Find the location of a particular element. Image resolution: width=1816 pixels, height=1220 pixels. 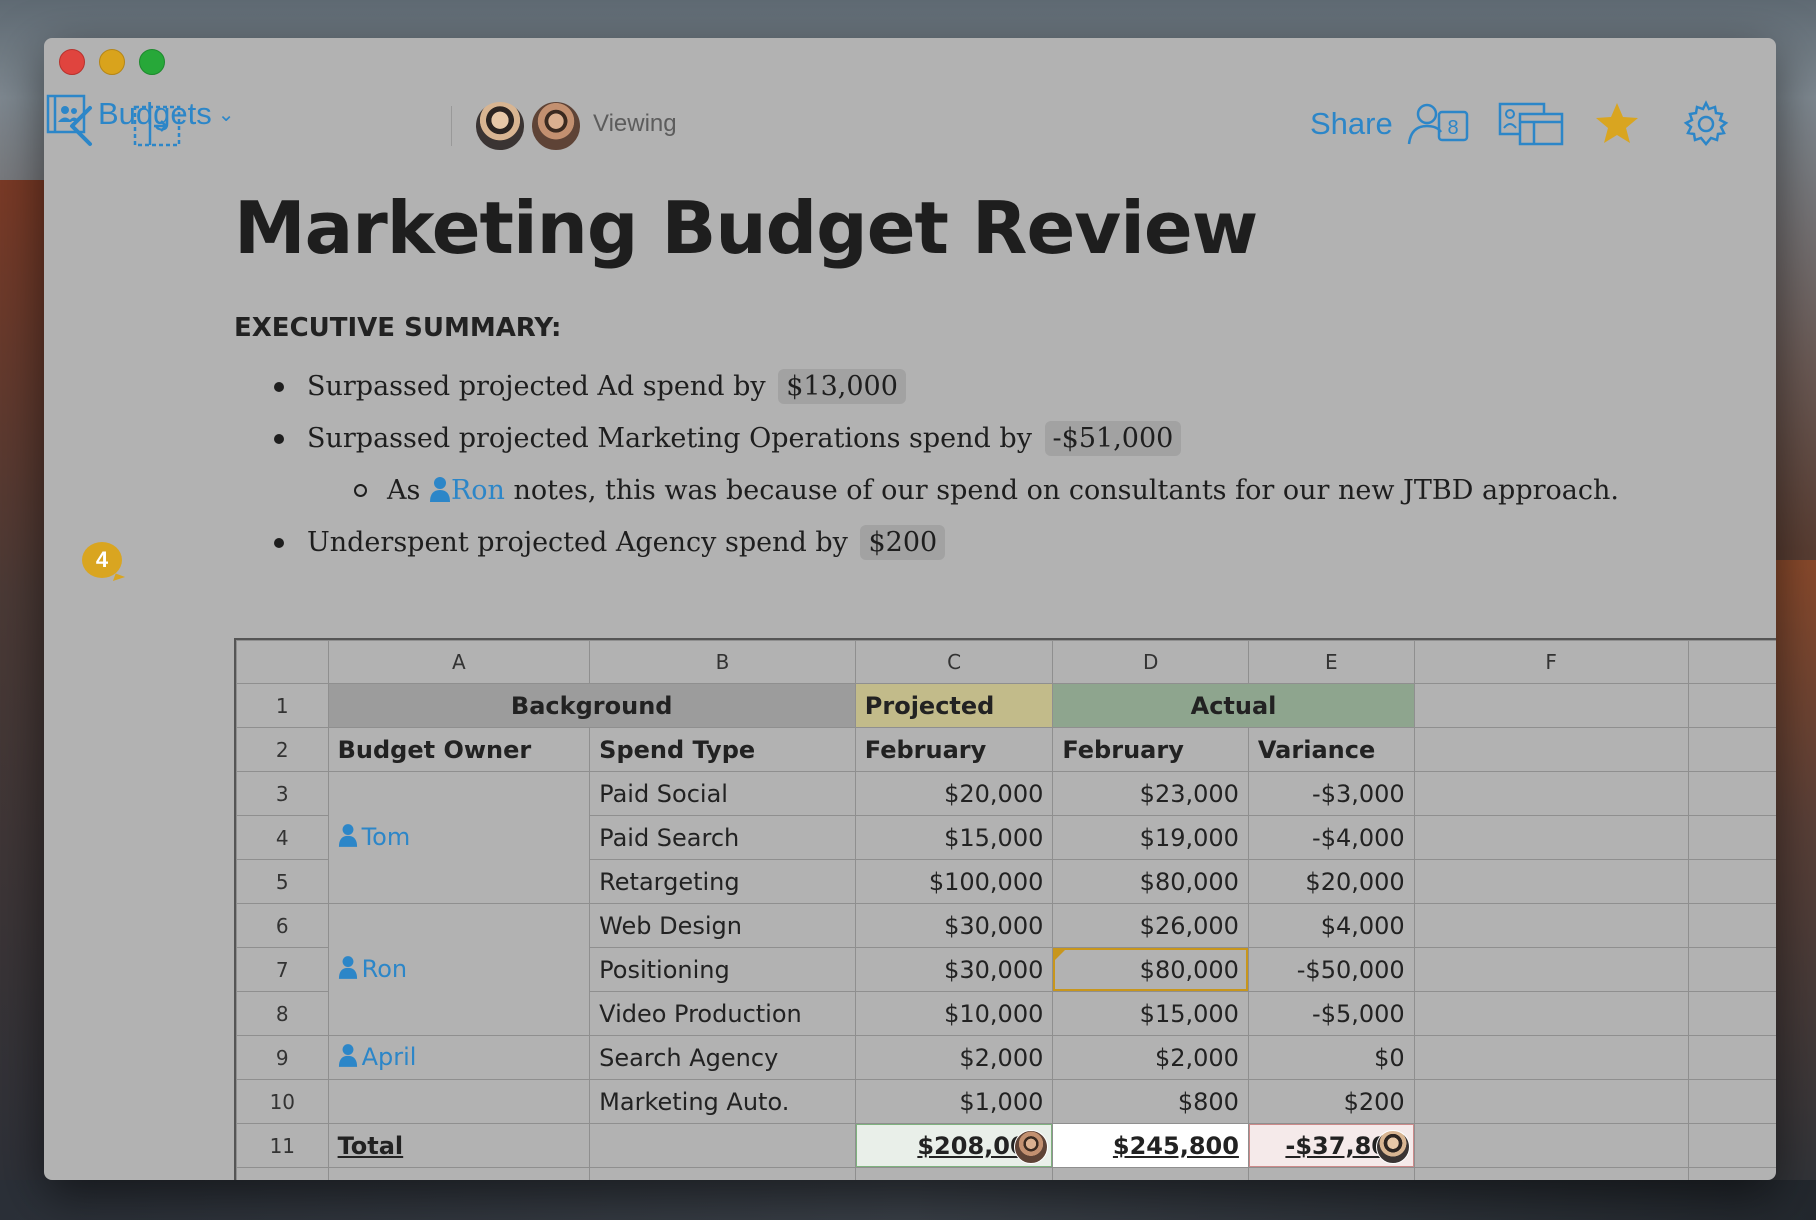

cell: $19,000 is located at coordinates (1150, 837).